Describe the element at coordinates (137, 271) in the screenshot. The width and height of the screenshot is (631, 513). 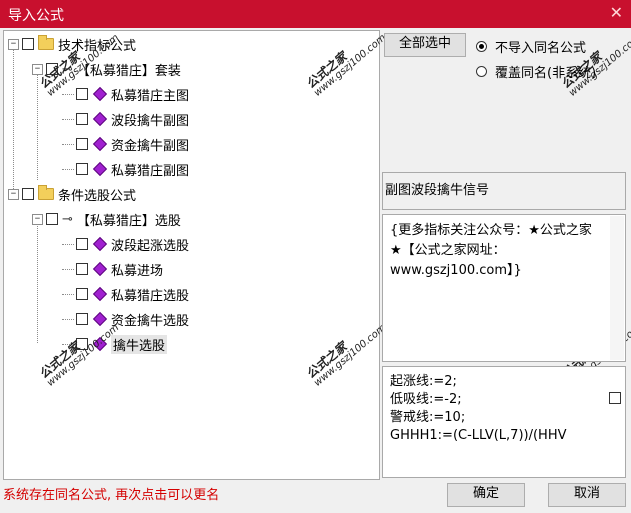
I see `item-label: 私募进场` at that location.